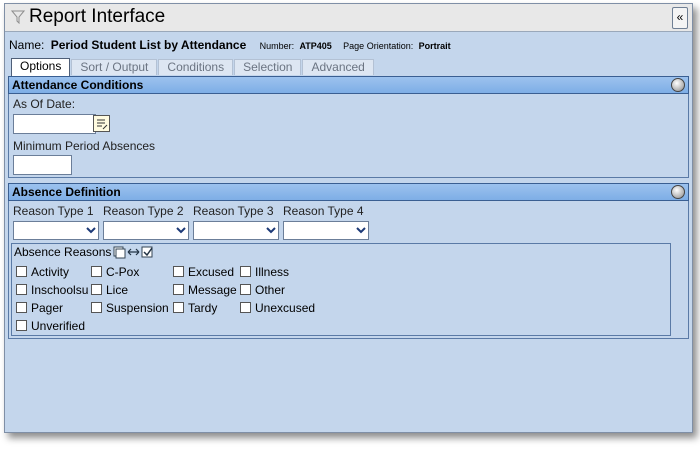 This screenshot has width=700, height=457. Describe the element at coordinates (146, 230) in the screenshot. I see `reason-type-2-select` at that location.